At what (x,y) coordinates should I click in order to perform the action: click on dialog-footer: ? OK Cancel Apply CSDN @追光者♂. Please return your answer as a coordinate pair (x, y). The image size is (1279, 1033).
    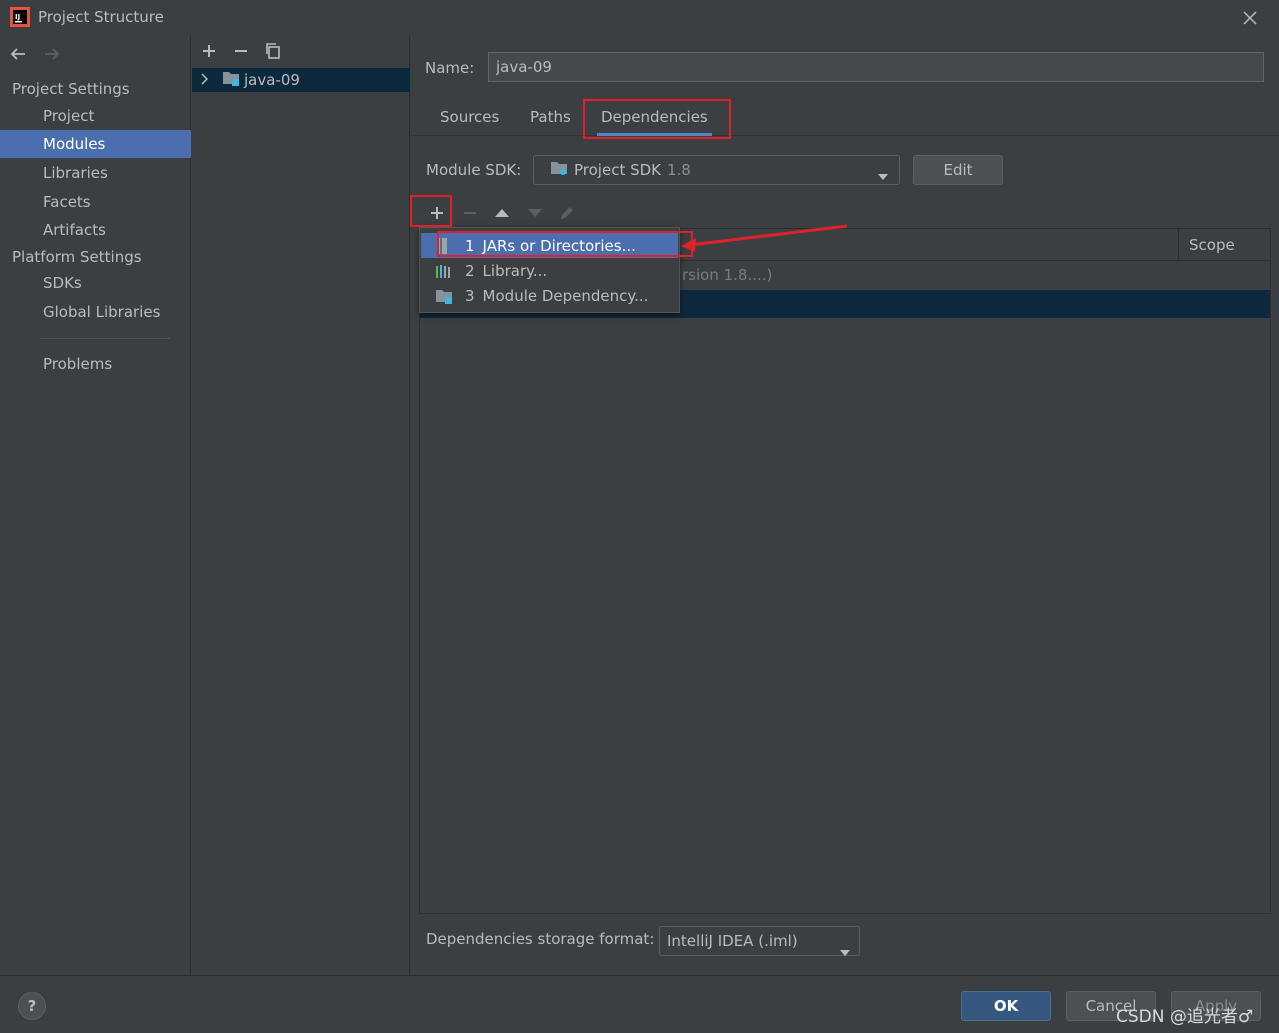
    Looking at the image, I should click on (639, 1004).